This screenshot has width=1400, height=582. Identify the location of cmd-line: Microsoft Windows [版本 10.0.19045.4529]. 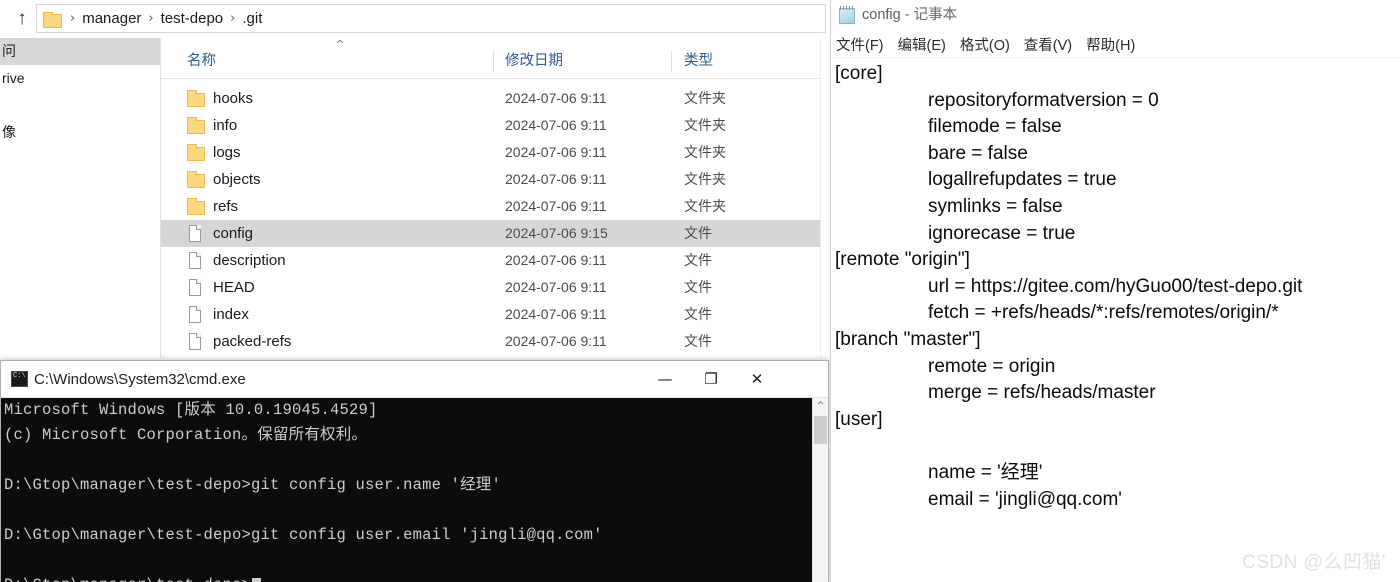
(191, 410).